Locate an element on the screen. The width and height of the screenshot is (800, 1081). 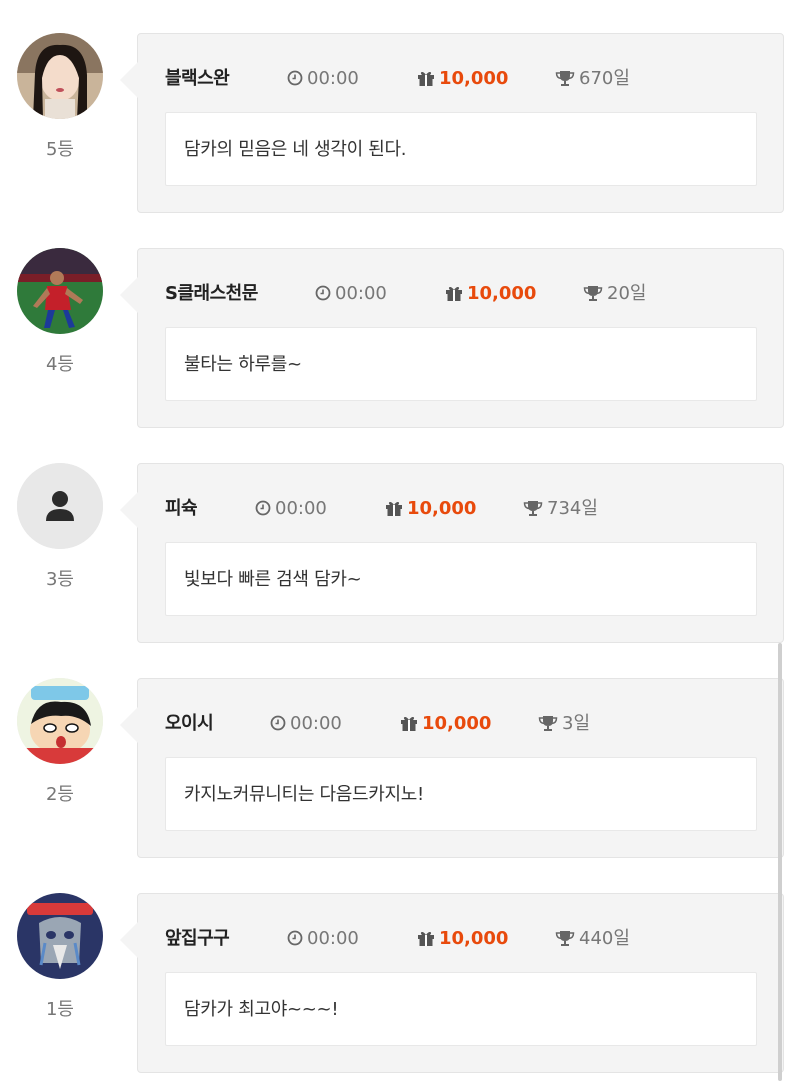
avatar-column: 4등 is located at coordinates (60, 312).